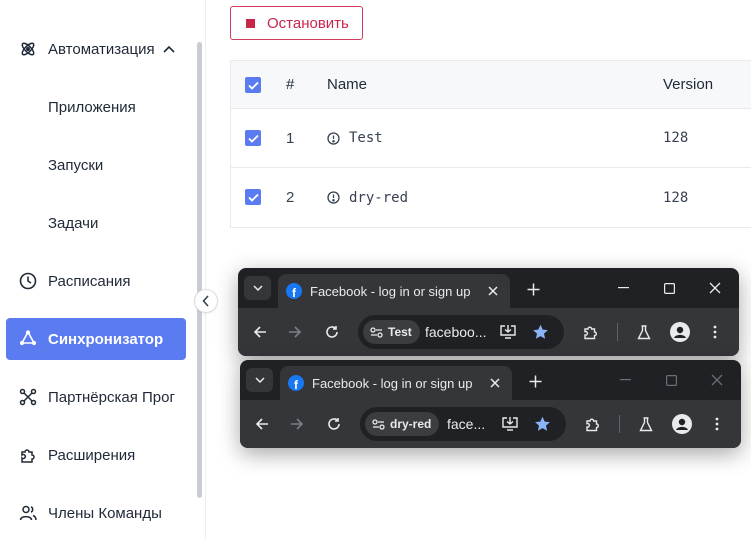 The image size is (751, 539). I want to click on row-number: 1, so click(290, 138).